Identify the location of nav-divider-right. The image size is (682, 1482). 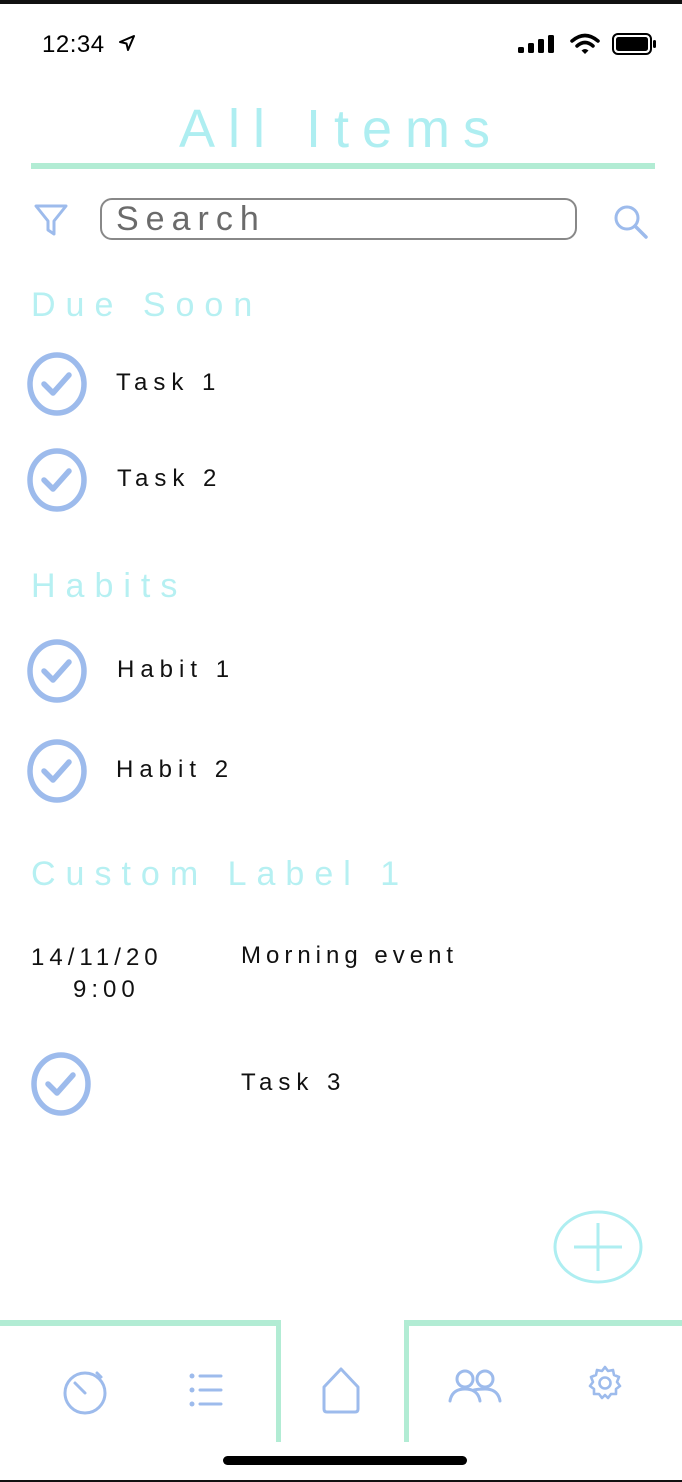
(543, 1323).